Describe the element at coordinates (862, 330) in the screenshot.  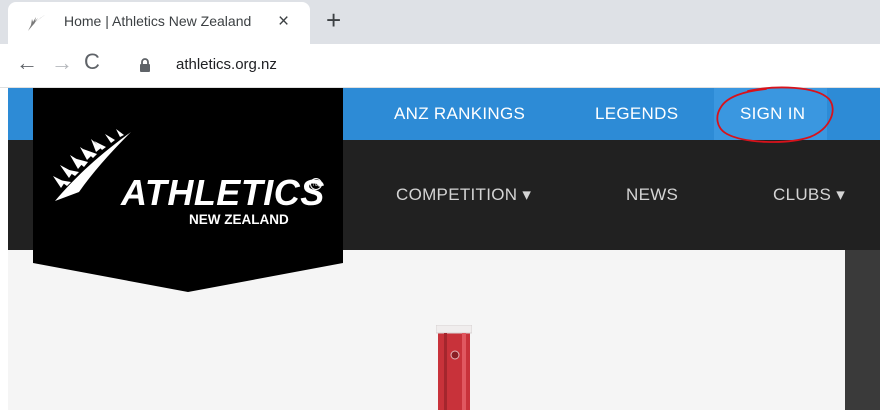
I see `hero-dark-edge` at that location.